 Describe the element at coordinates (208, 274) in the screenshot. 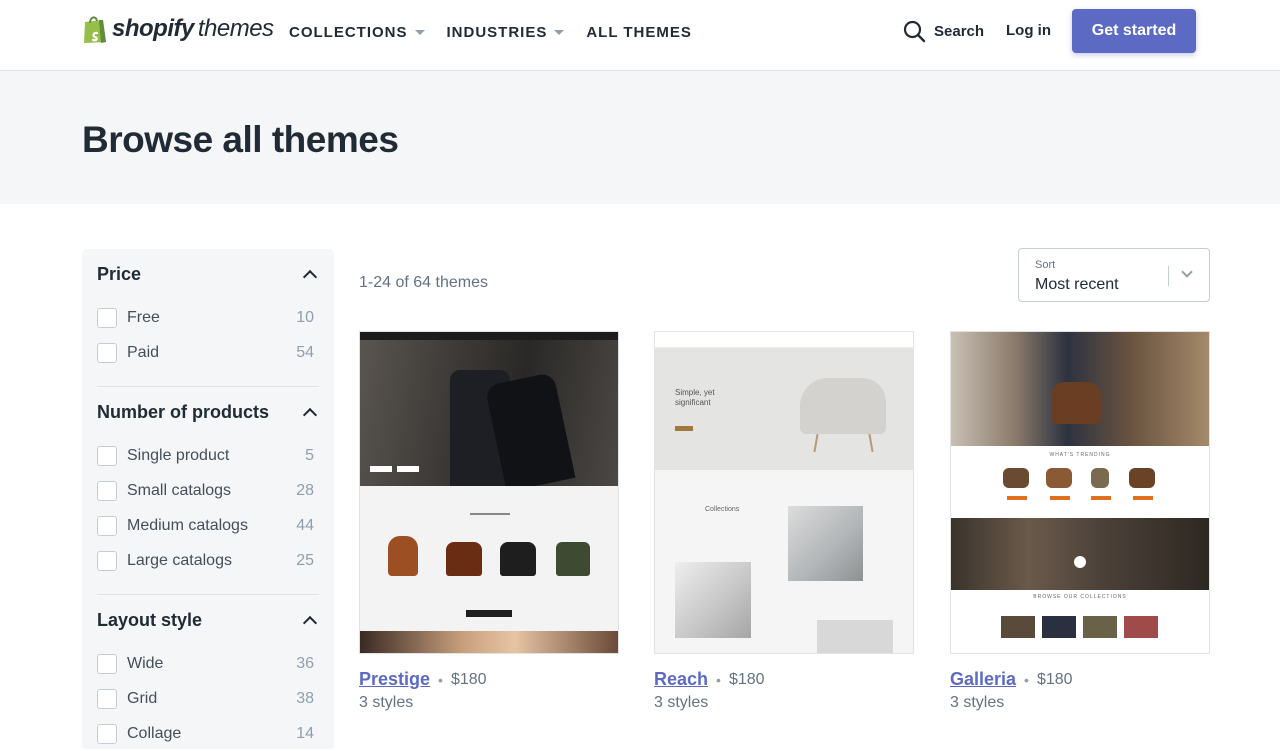

I see `filter-group-header: Price` at that location.